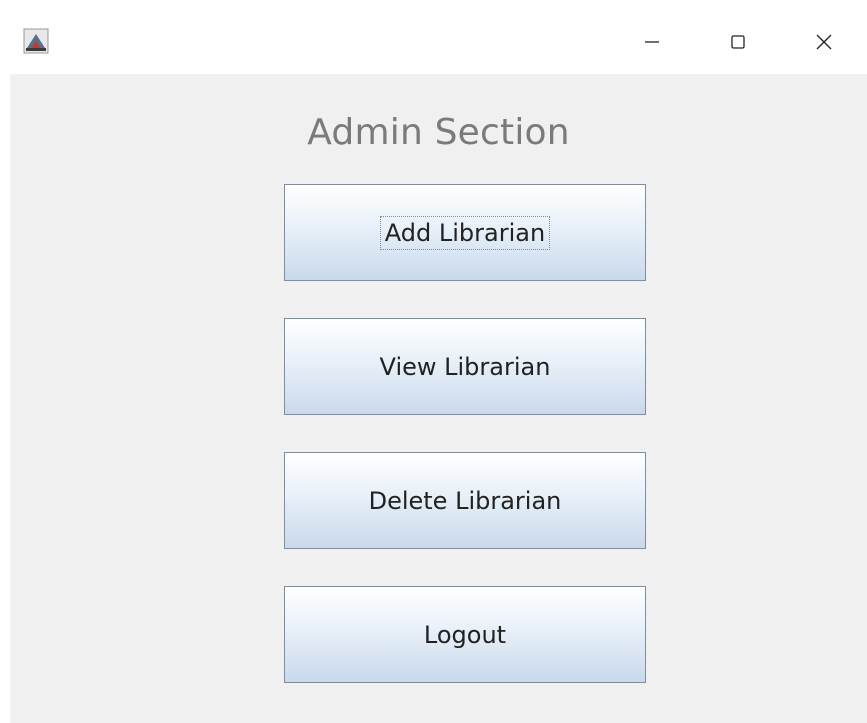 The height and width of the screenshot is (723, 867). What do you see at coordinates (438, 42) in the screenshot?
I see `title-bar` at bounding box center [438, 42].